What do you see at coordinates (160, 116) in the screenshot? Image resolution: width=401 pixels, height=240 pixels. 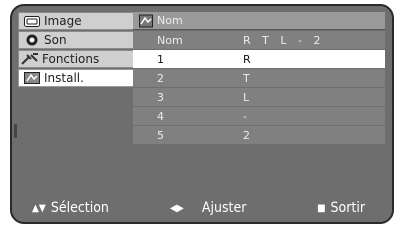 I see `row-label: 4` at bounding box center [160, 116].